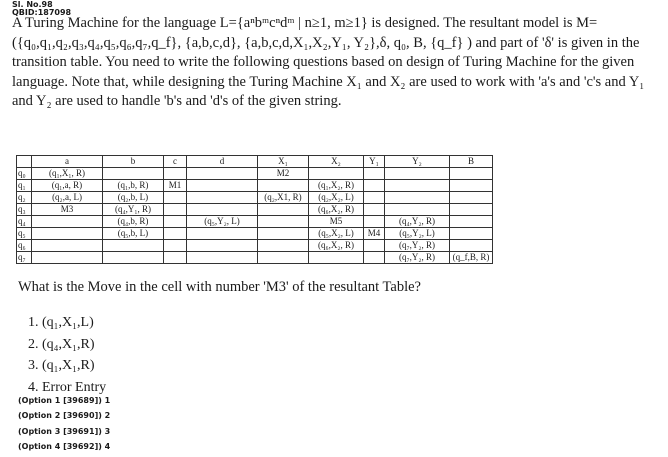 The height and width of the screenshot is (457, 668). Describe the element at coordinates (417, 221) in the screenshot. I see `table-cell: (q₄,Y₂, R)` at that location.